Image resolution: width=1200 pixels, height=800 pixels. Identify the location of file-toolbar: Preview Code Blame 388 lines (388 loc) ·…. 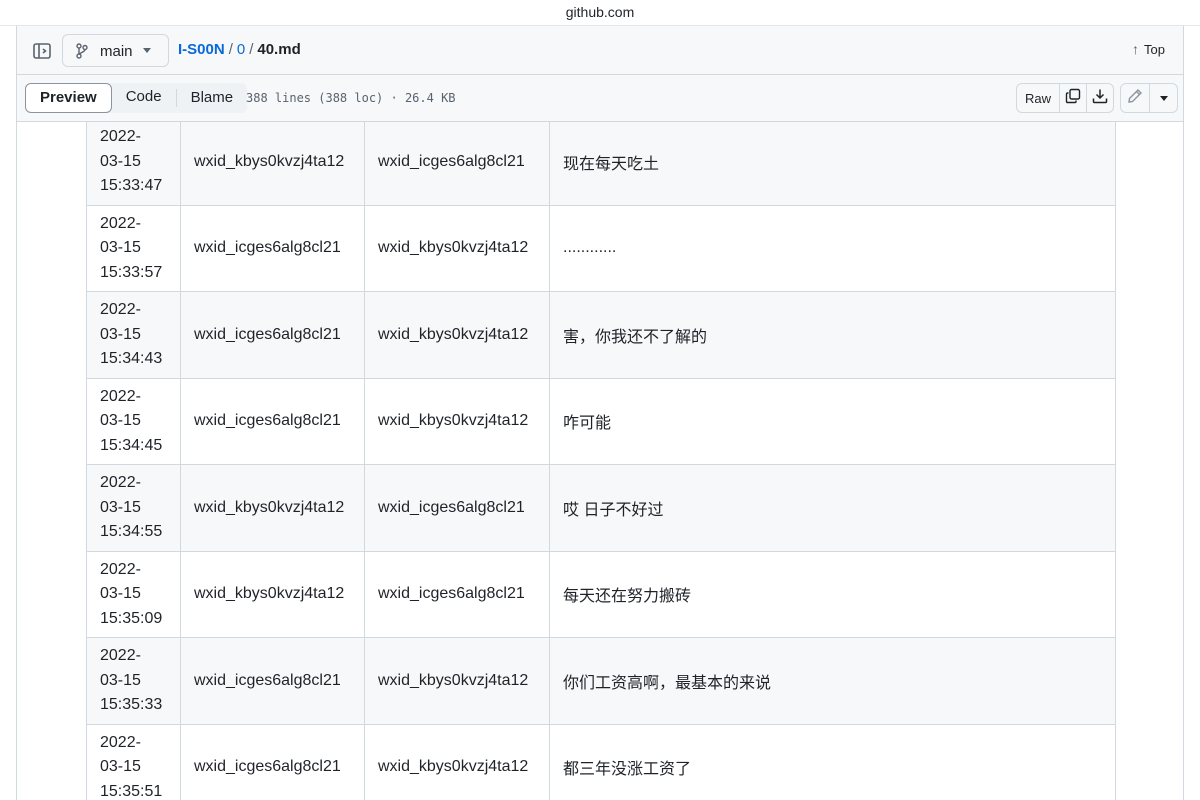
(600, 98).